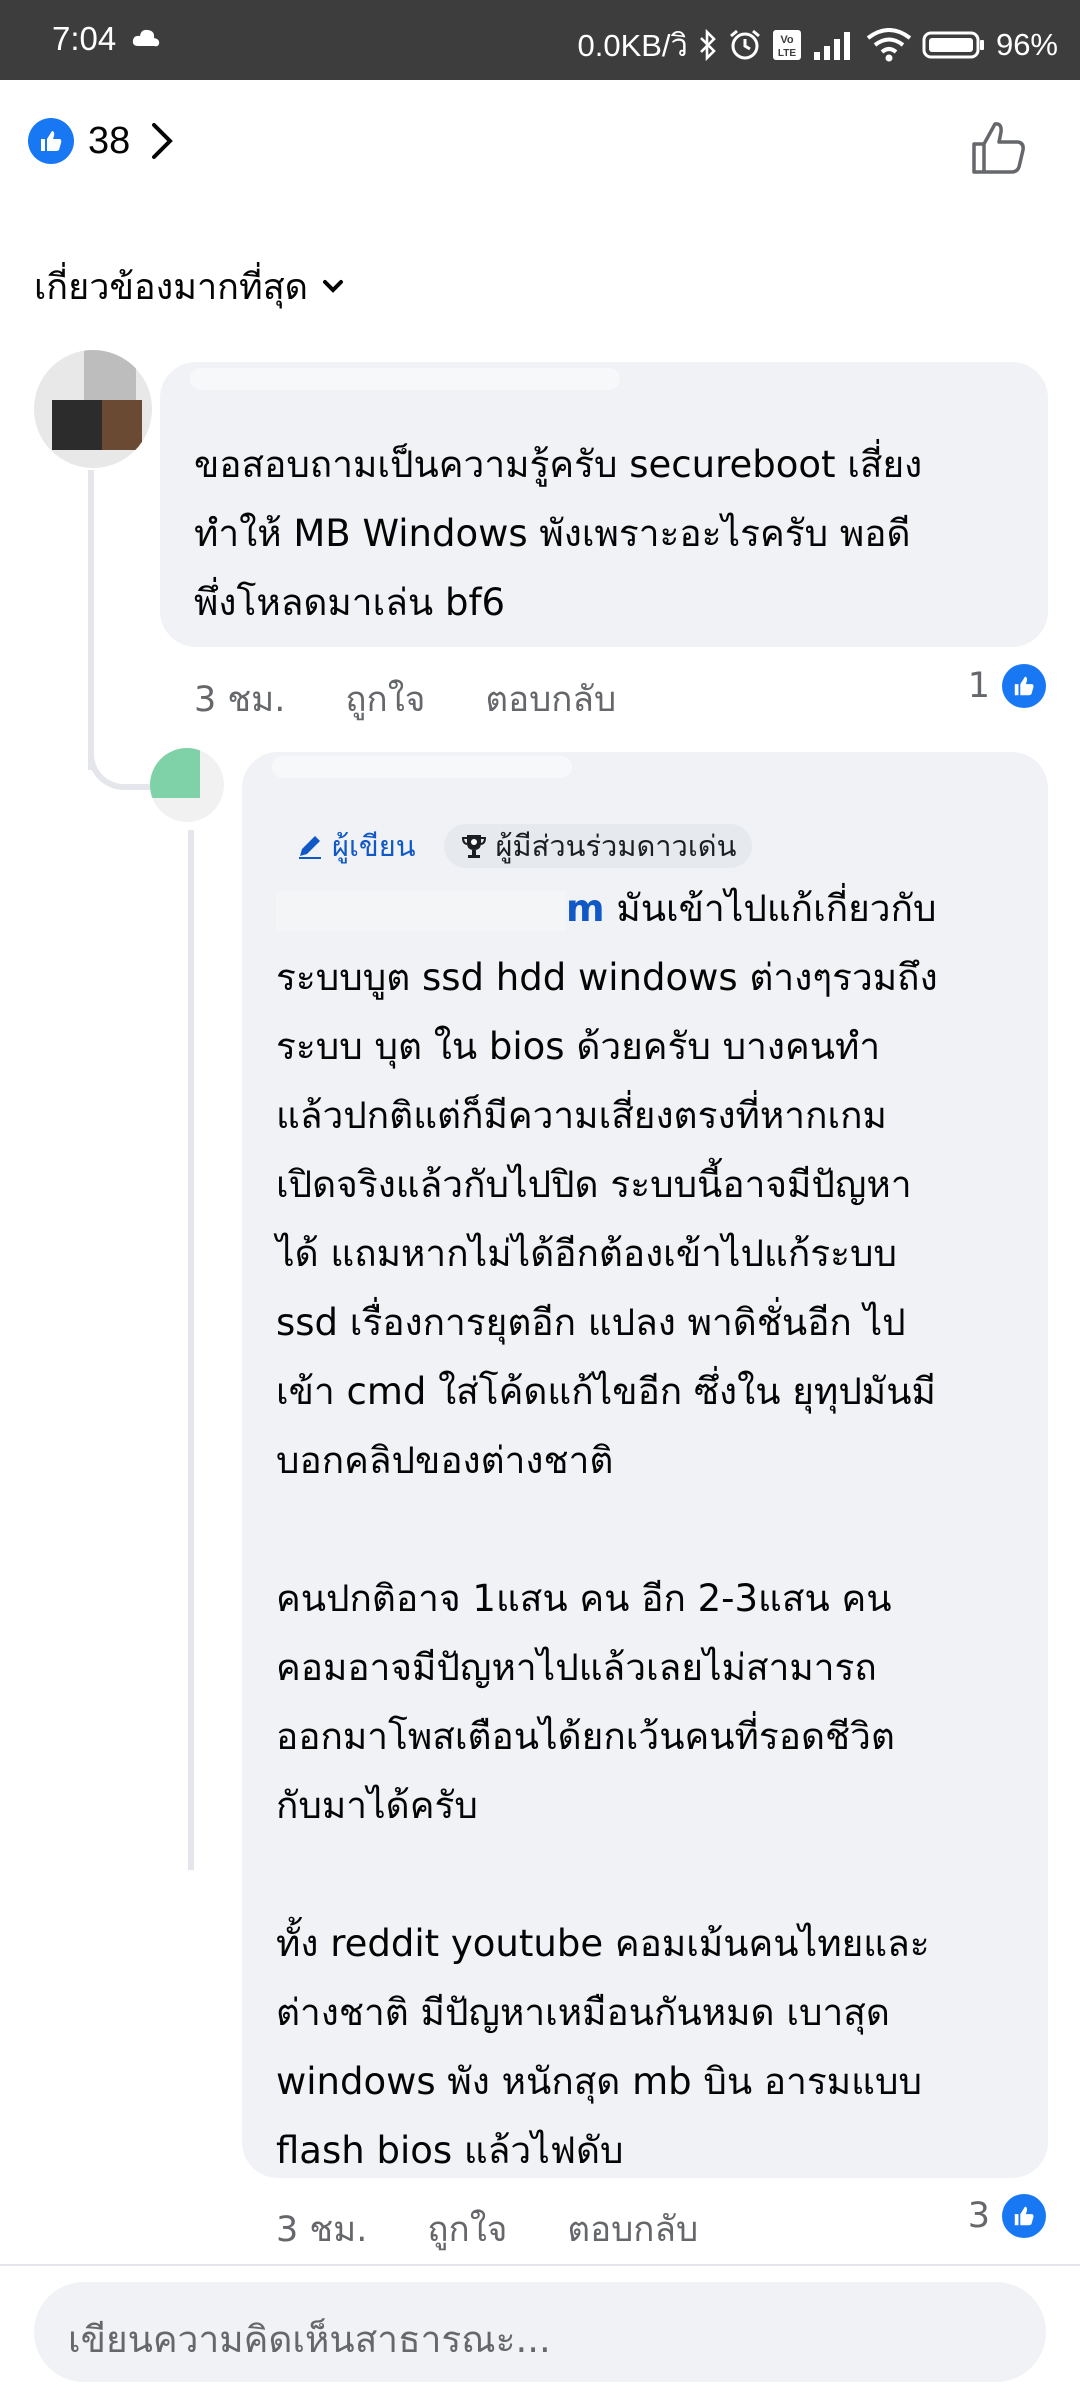 The height and width of the screenshot is (2400, 1080). Describe the element at coordinates (787, 40) in the screenshot. I see `svg-text: Vo` at that location.